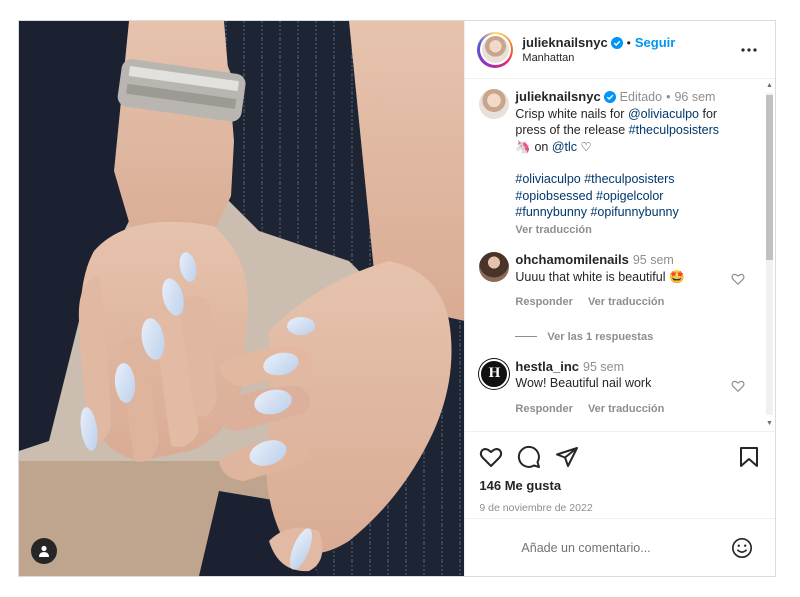 Image resolution: width=800 pixels, height=597 pixels. I want to click on mention-link: @tlc, so click(564, 147).